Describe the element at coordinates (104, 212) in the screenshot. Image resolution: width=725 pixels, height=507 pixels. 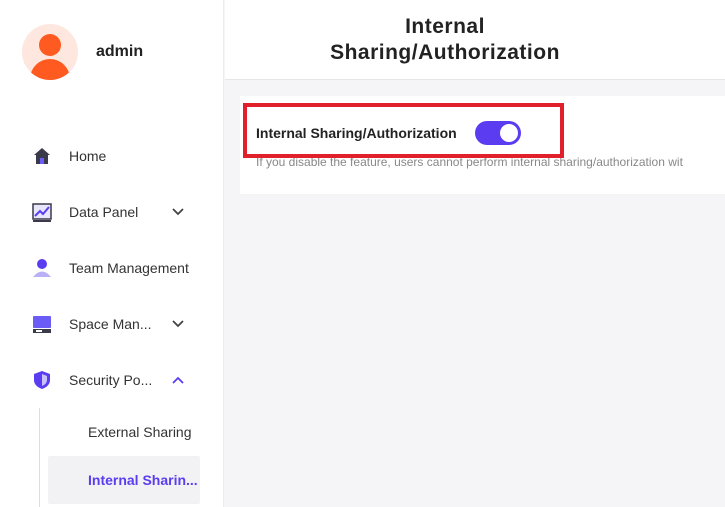
I see `sidebar-item-label: Data Panel` at that location.